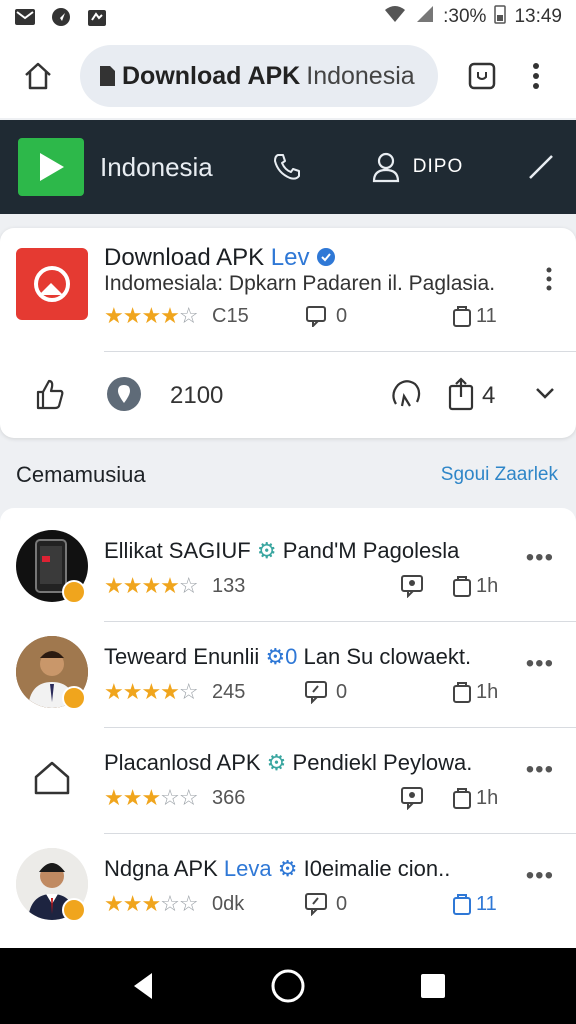  I want to click on play-logo, so click(51, 167).